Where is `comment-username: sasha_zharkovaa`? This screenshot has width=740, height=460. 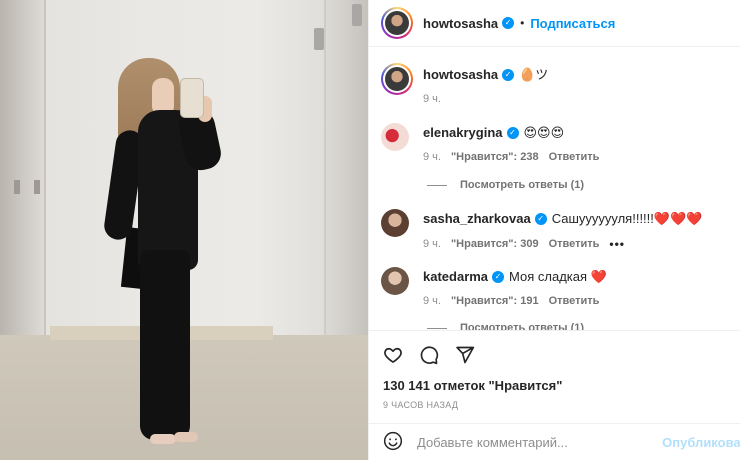
comment-username: sasha_zharkovaa is located at coordinates (477, 219).